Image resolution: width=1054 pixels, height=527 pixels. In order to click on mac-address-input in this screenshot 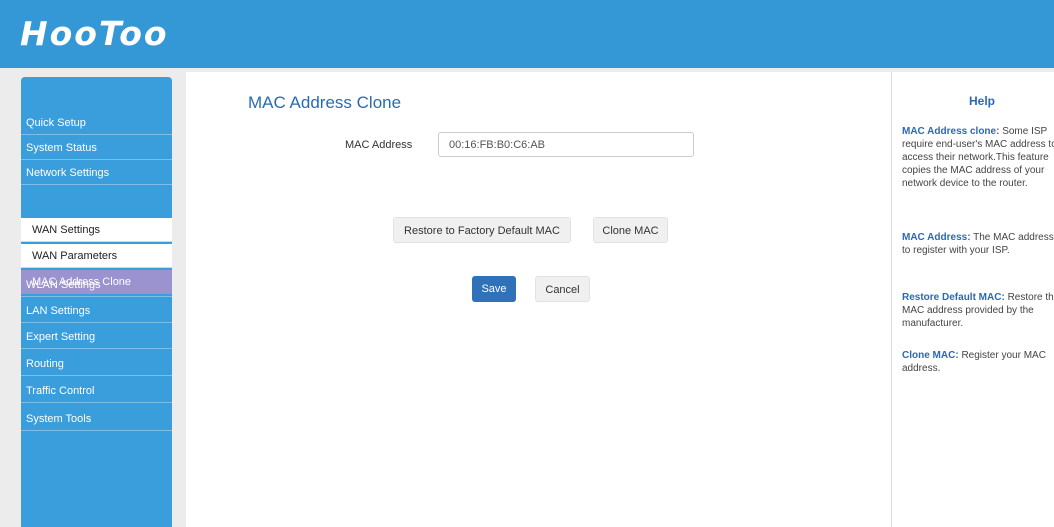, I will do `click(566, 144)`.